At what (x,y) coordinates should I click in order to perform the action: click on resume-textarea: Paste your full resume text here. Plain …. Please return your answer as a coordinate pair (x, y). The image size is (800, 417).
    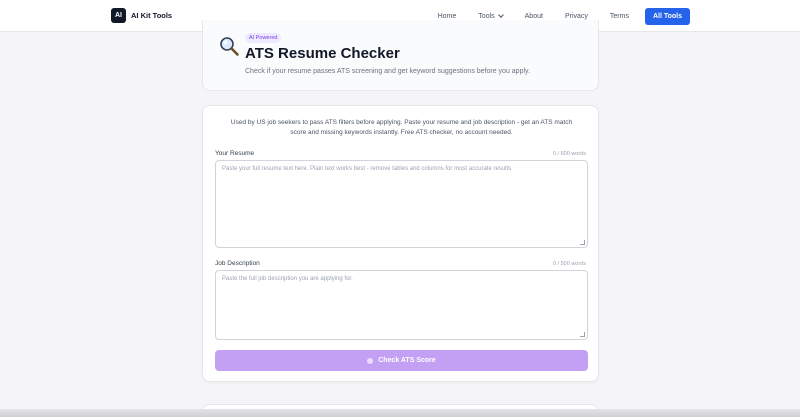
    Looking at the image, I should click on (401, 204).